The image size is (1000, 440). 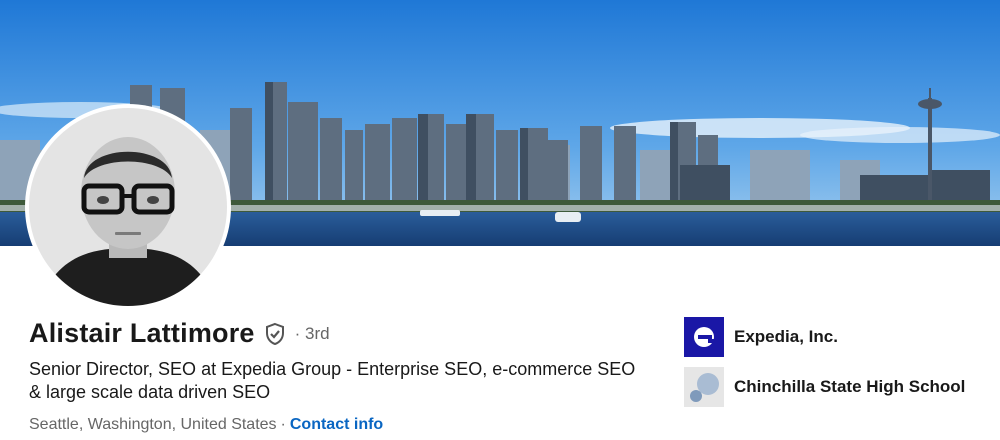 What do you see at coordinates (153, 424) in the screenshot?
I see `profile-location: Seattle, Washington, United States` at bounding box center [153, 424].